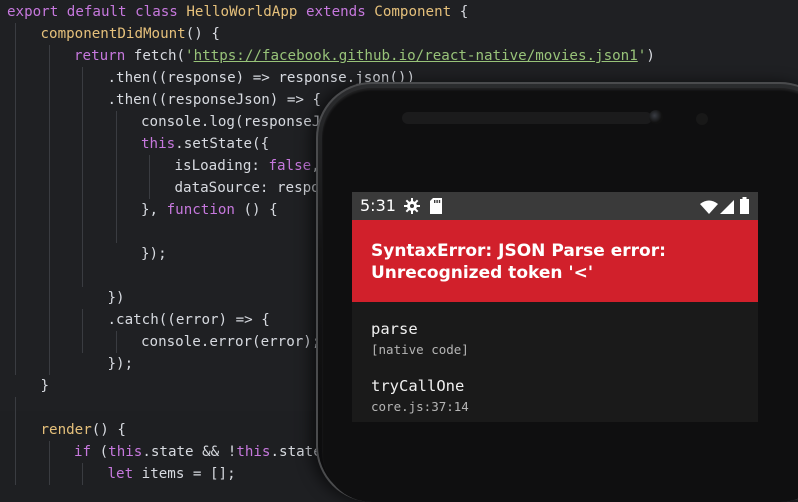 This screenshot has width=798, height=502. I want to click on code-token: componentDidMount, so click(113, 34).